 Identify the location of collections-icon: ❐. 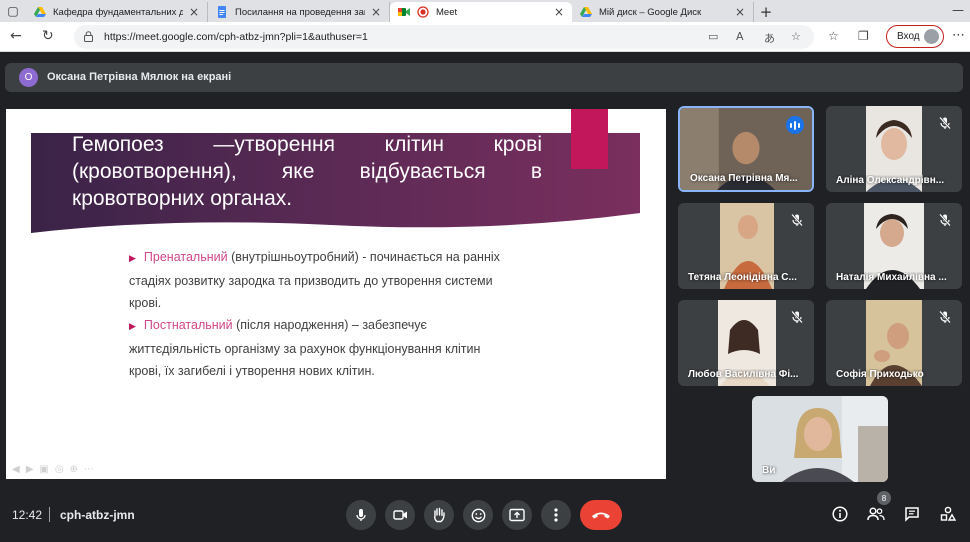
(863, 36).